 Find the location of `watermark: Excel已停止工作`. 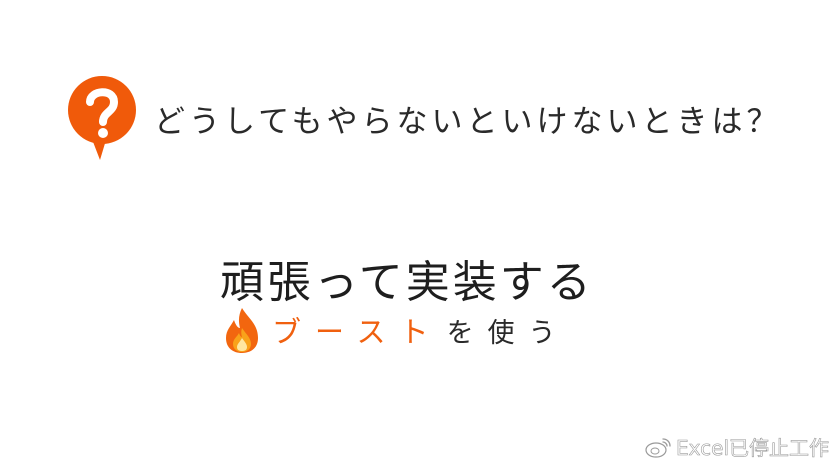

watermark: Excel已停止工作 is located at coordinates (736, 446).